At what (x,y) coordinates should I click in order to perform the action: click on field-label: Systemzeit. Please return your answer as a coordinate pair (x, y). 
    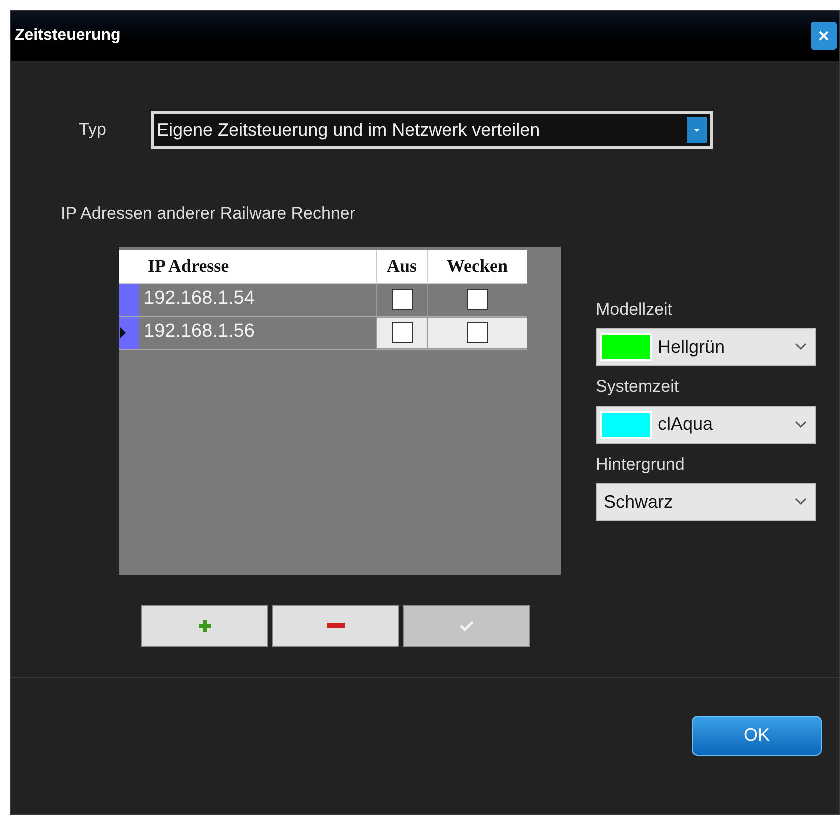
    Looking at the image, I should click on (638, 387).